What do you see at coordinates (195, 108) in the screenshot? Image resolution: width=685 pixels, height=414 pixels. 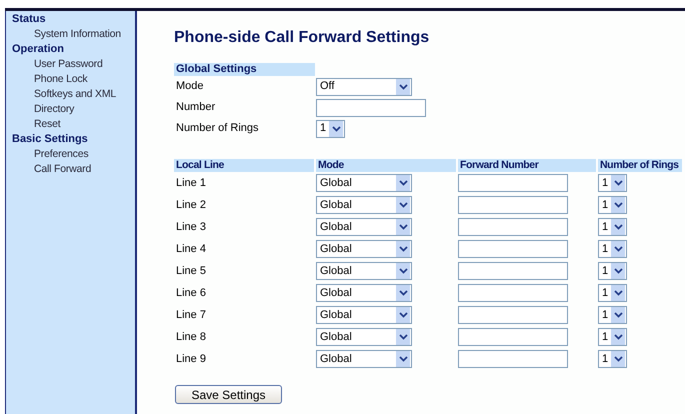 I see `field-label: Number` at bounding box center [195, 108].